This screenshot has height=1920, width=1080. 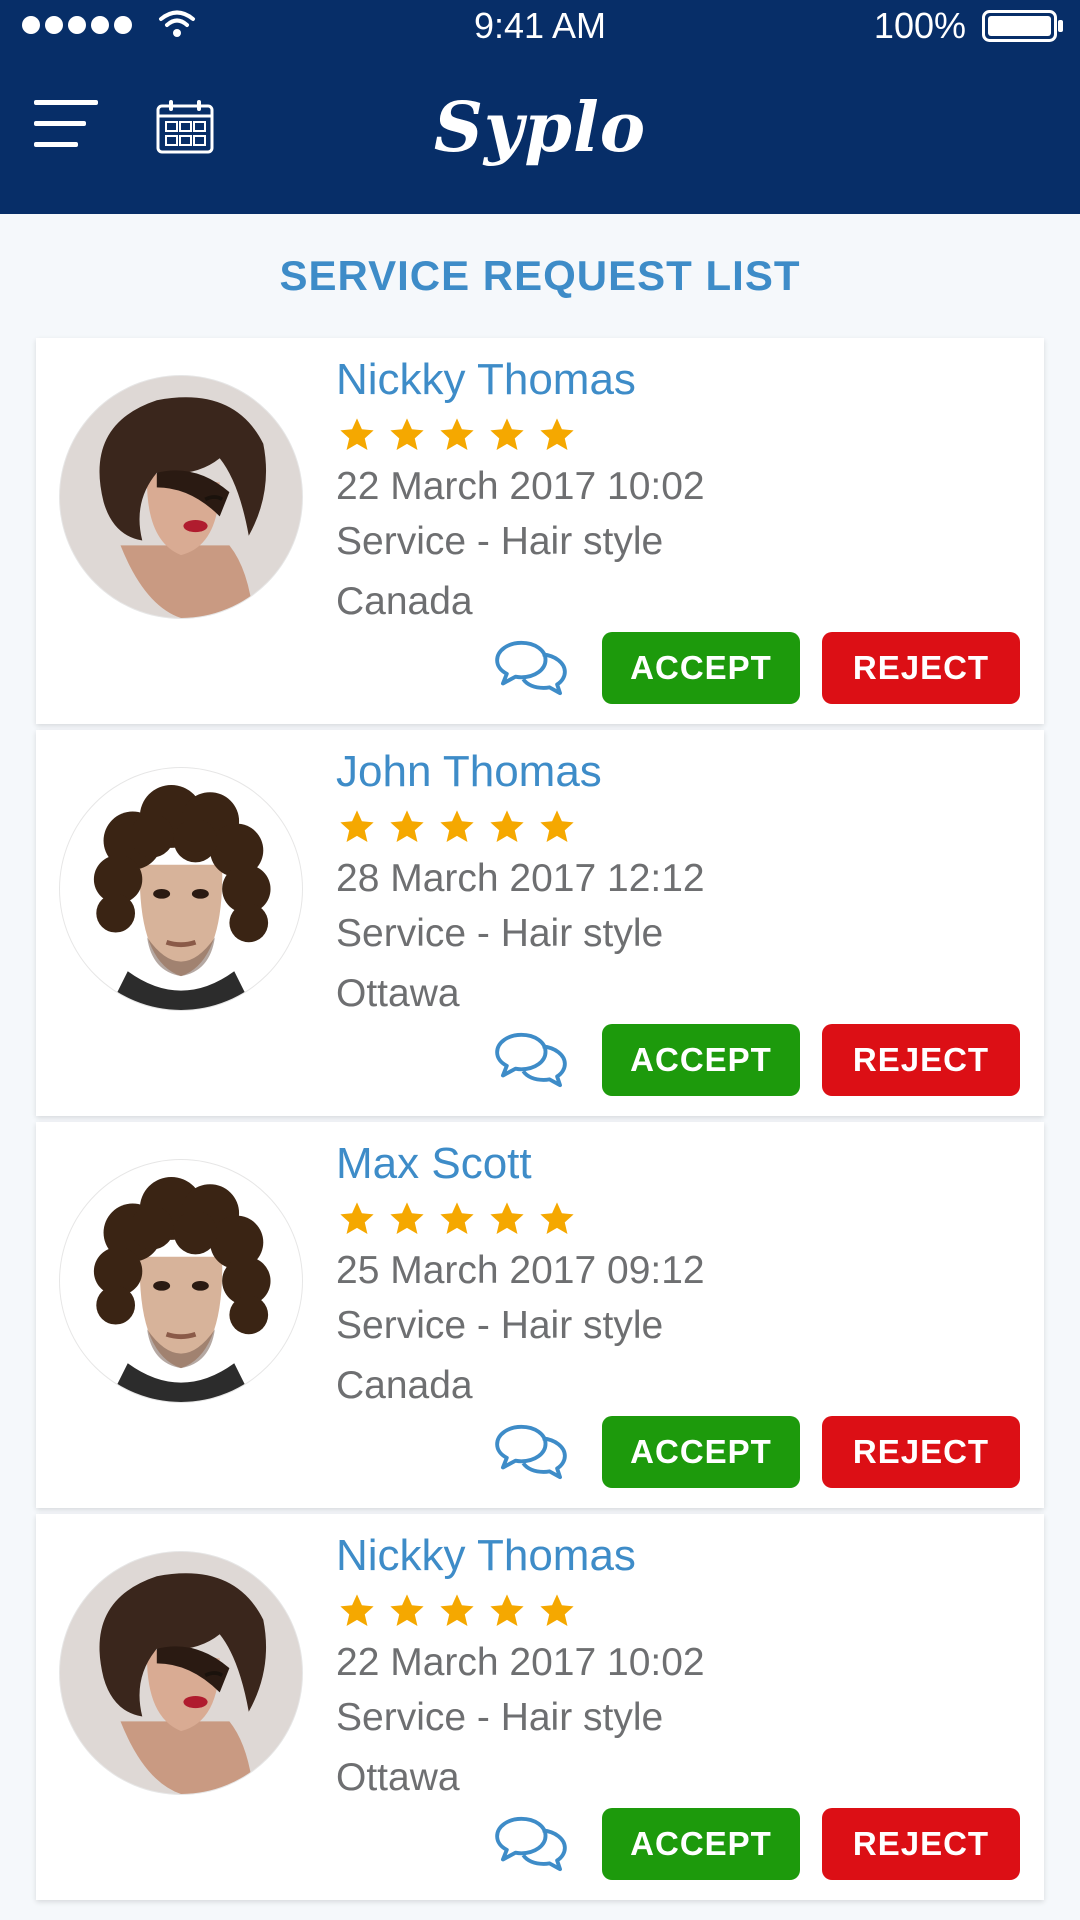 What do you see at coordinates (540, 26) in the screenshot?
I see `status-bar: 9:41 AM 100%` at bounding box center [540, 26].